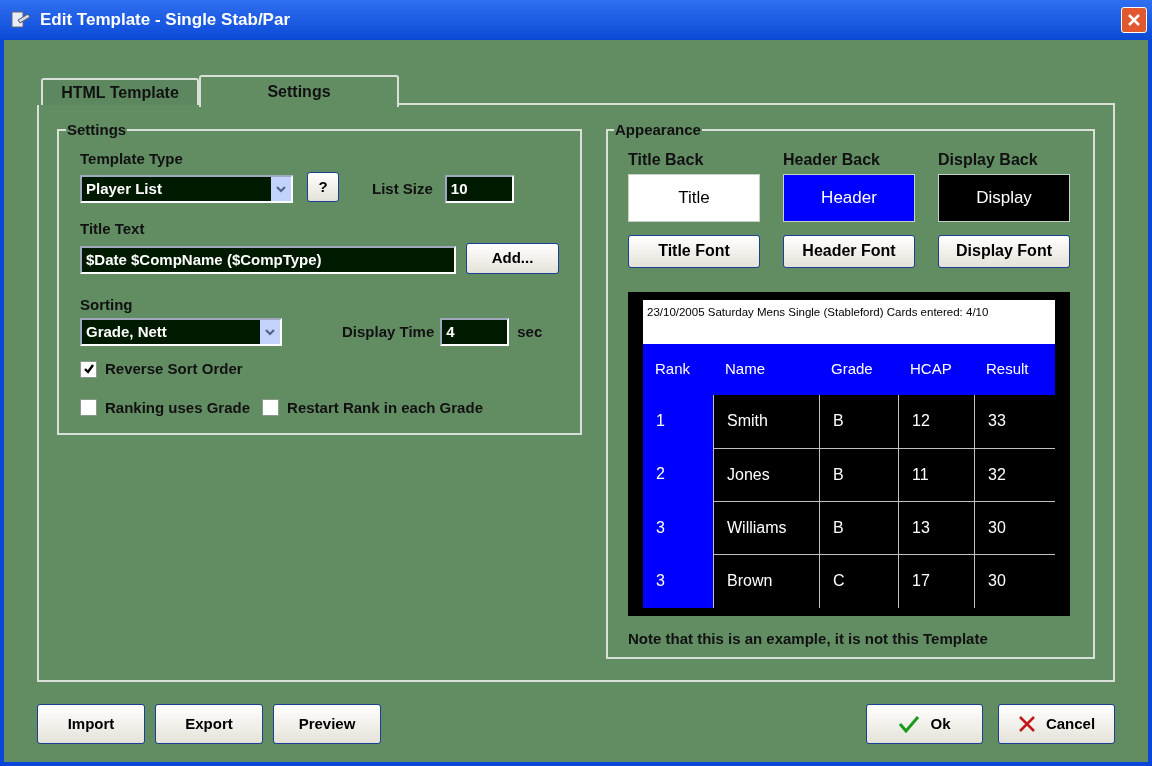 This screenshot has height=766, width=1152. I want to click on font-button: Title Font, so click(694, 251).